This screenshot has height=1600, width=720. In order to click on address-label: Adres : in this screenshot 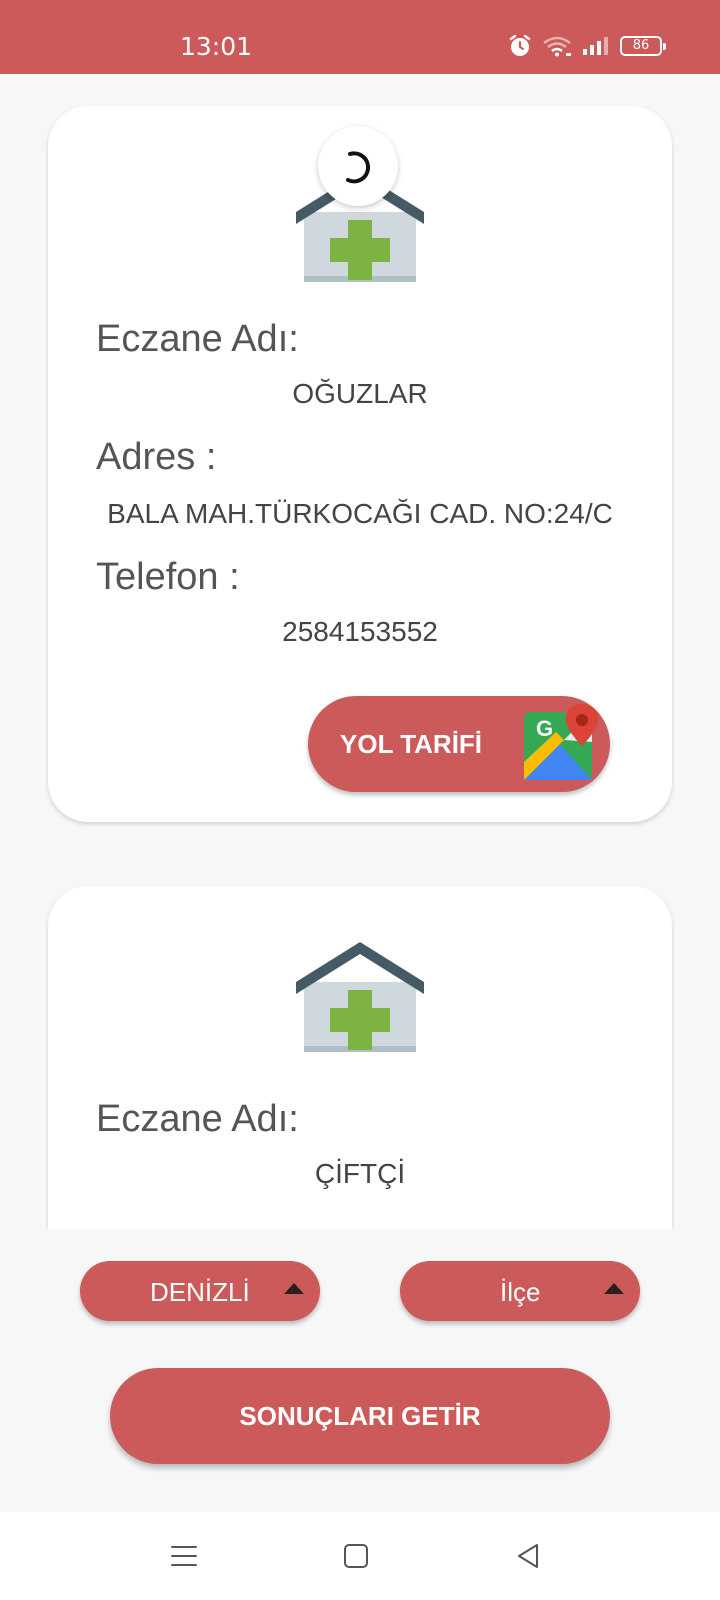, I will do `click(156, 457)`.